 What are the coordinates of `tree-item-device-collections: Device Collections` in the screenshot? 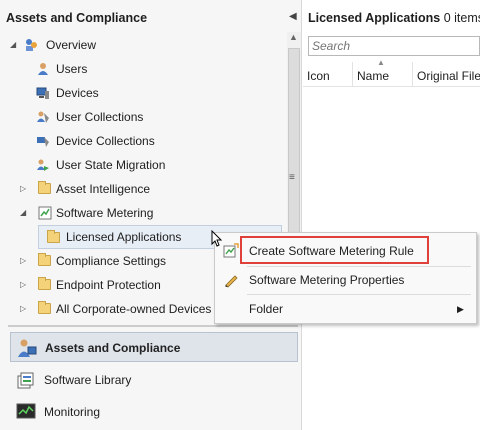 It's located at (155, 141).